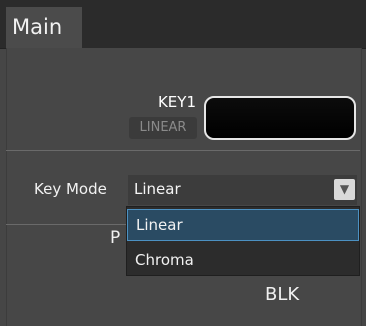 This screenshot has height=326, width=366. I want to click on blk-label: BLK, so click(282, 294).